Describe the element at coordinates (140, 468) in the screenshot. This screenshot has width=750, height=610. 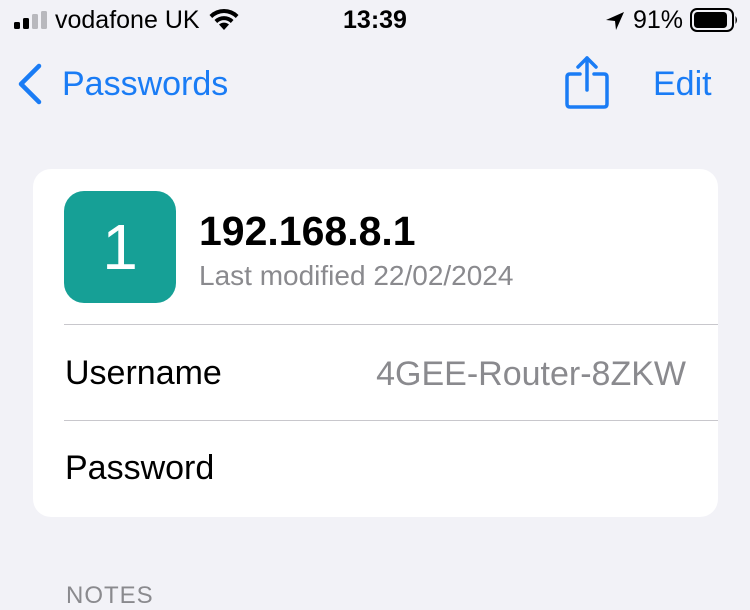
I see `password-label: Password` at that location.